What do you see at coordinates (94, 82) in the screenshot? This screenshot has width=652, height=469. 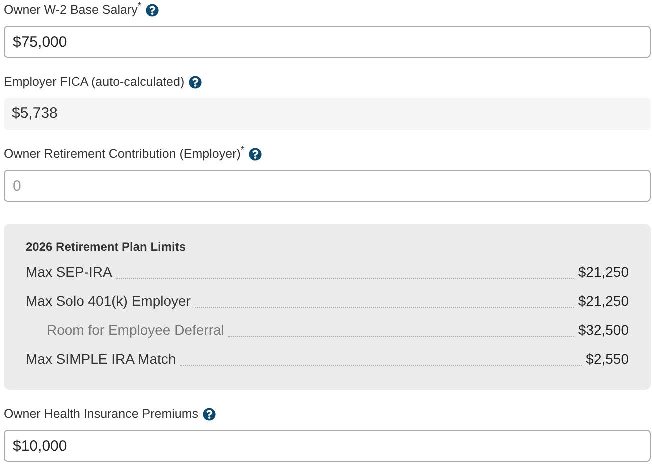 I see `field-label: Employer FICA (auto-calculated)` at bounding box center [94, 82].